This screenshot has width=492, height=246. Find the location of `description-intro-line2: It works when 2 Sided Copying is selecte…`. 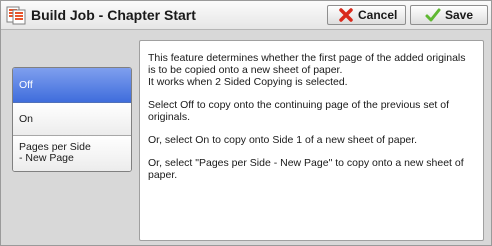

description-intro-line2: It works when 2 Sided Copying is selecte… is located at coordinates (248, 82).